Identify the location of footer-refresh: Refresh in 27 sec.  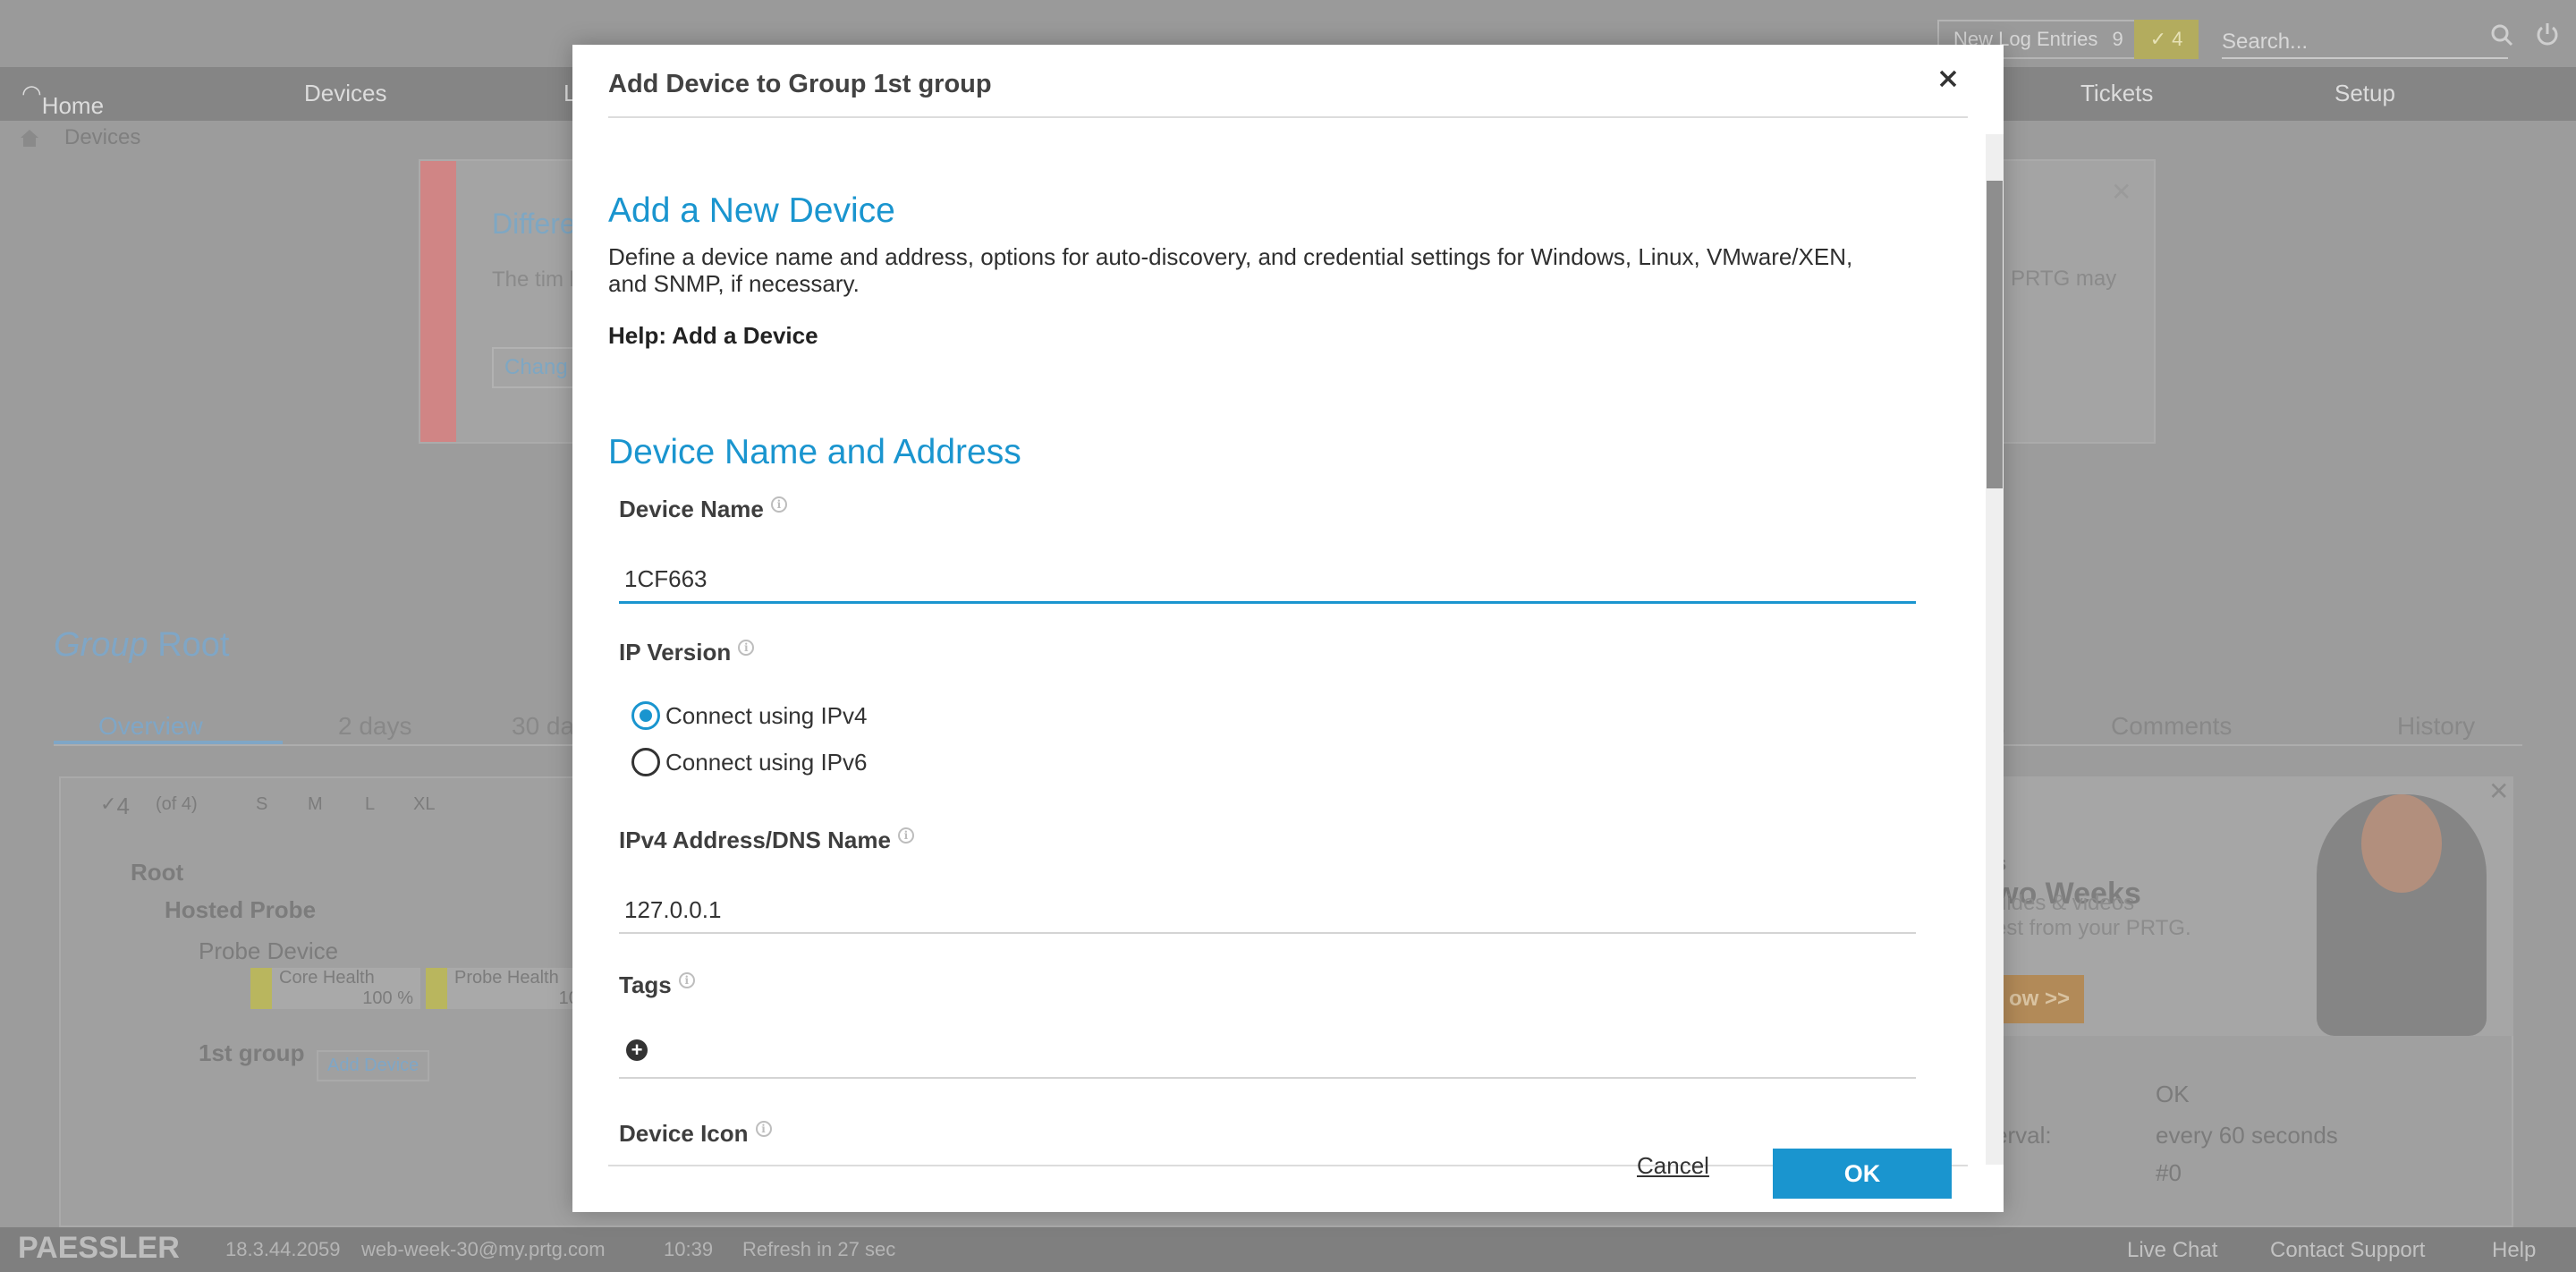
(818, 1249).